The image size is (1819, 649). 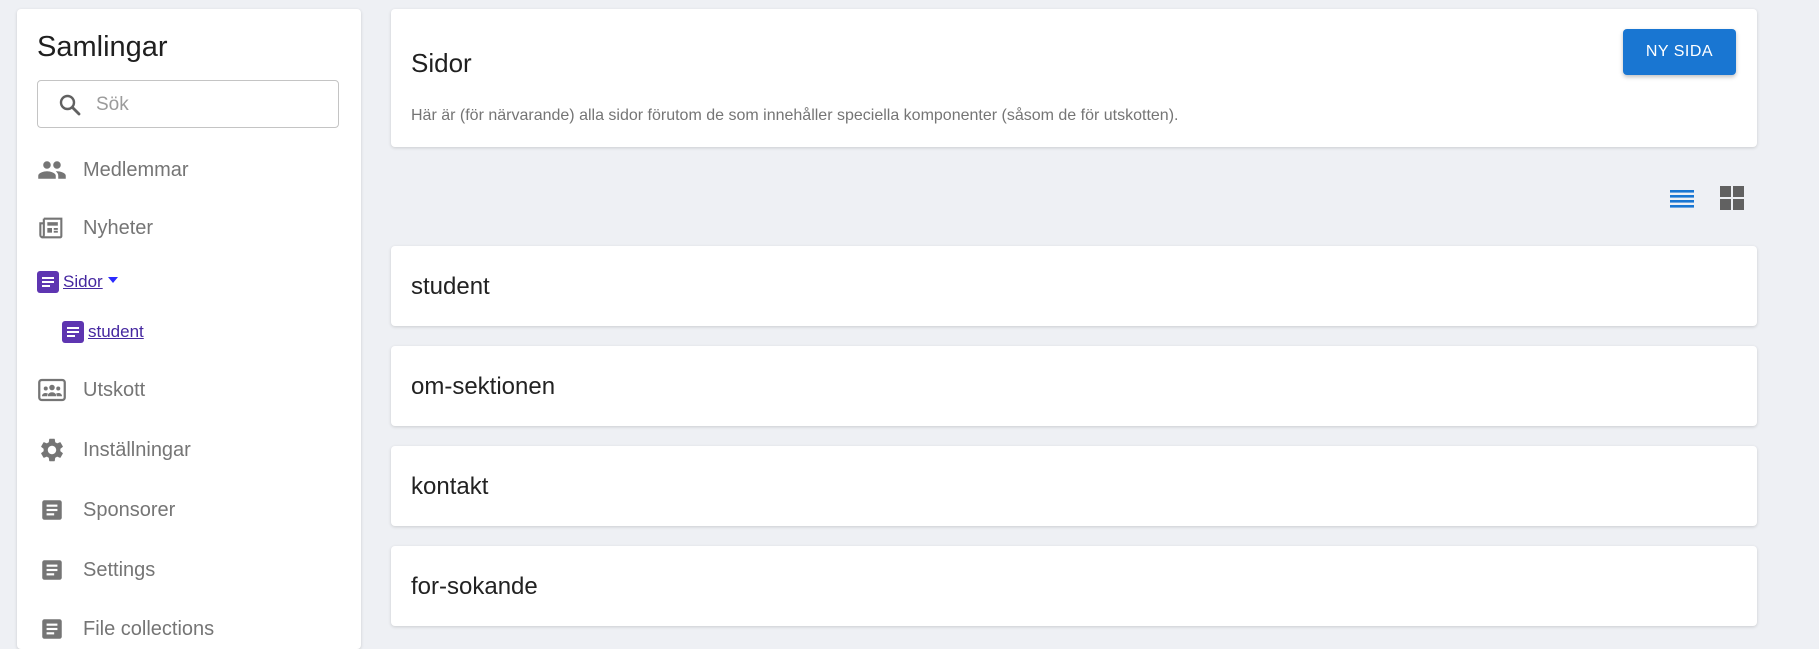 I want to click on search-box, so click(x=188, y=104).